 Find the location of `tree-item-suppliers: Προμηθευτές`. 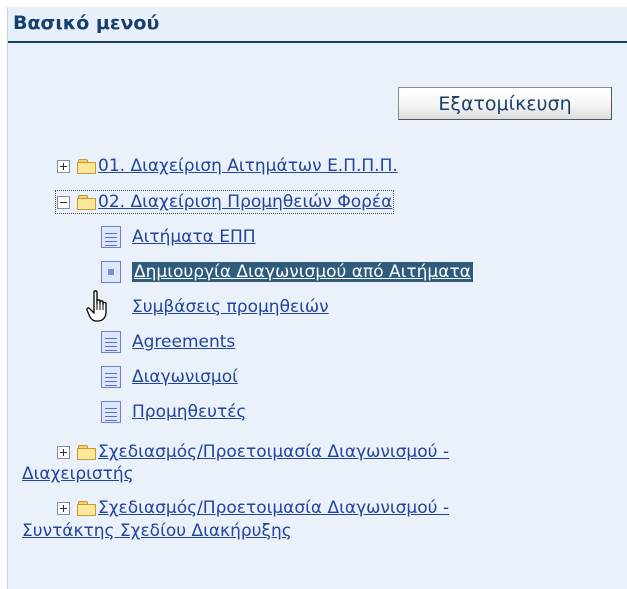

tree-item-suppliers: Προμηθευτές is located at coordinates (173, 412).